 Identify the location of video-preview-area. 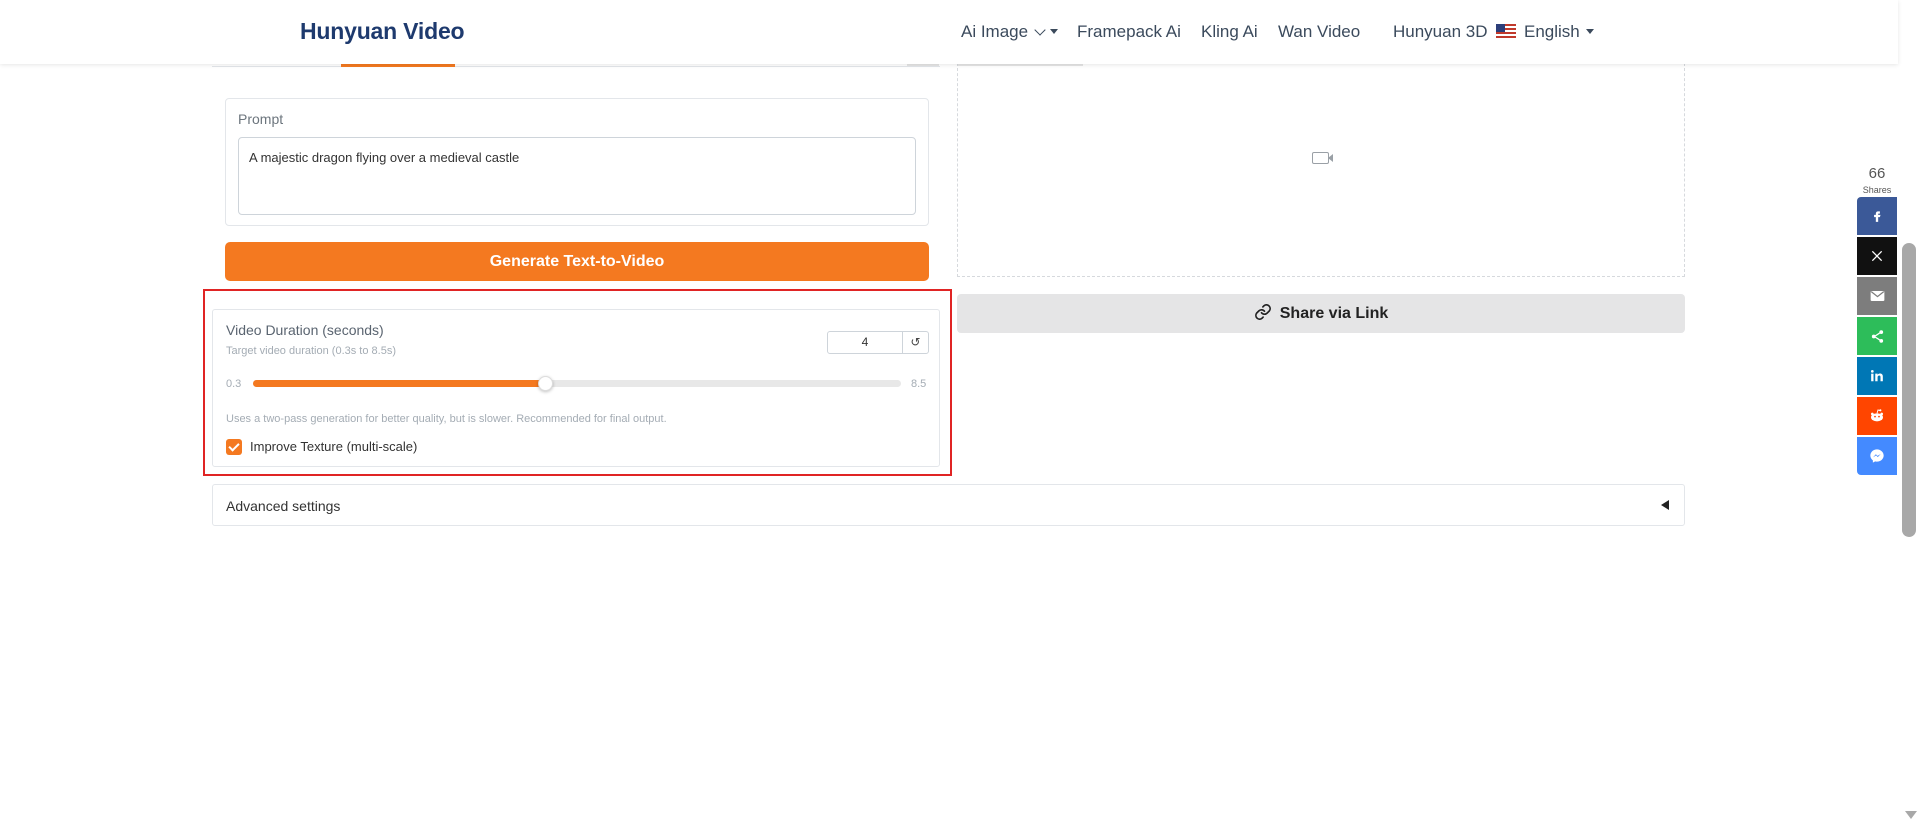
(1321, 167).